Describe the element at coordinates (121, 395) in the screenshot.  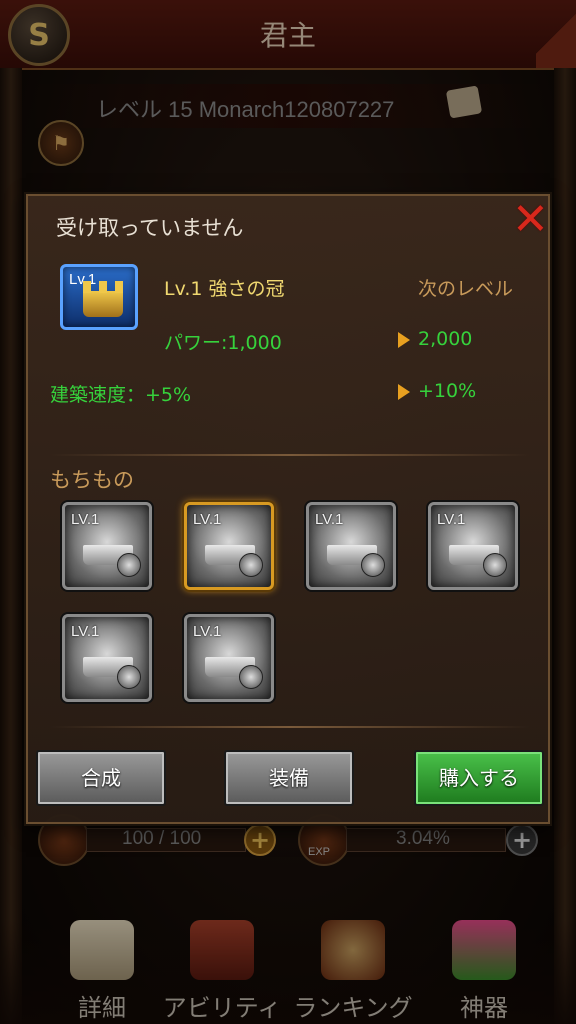
I see `build-speed-current: 建築速度：+5%` at that location.